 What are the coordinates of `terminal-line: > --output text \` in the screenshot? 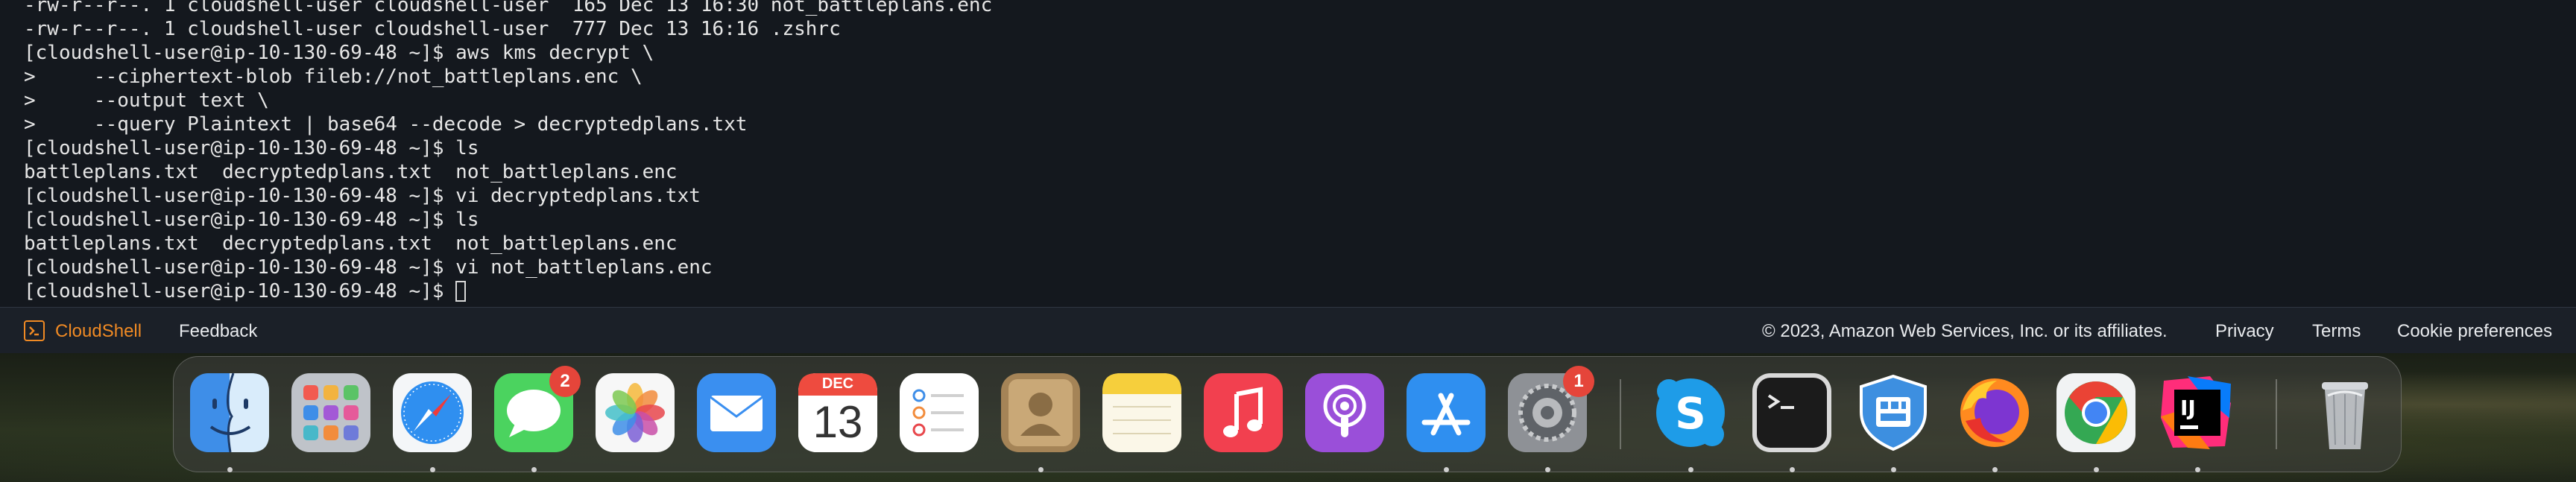 It's located at (146, 100).